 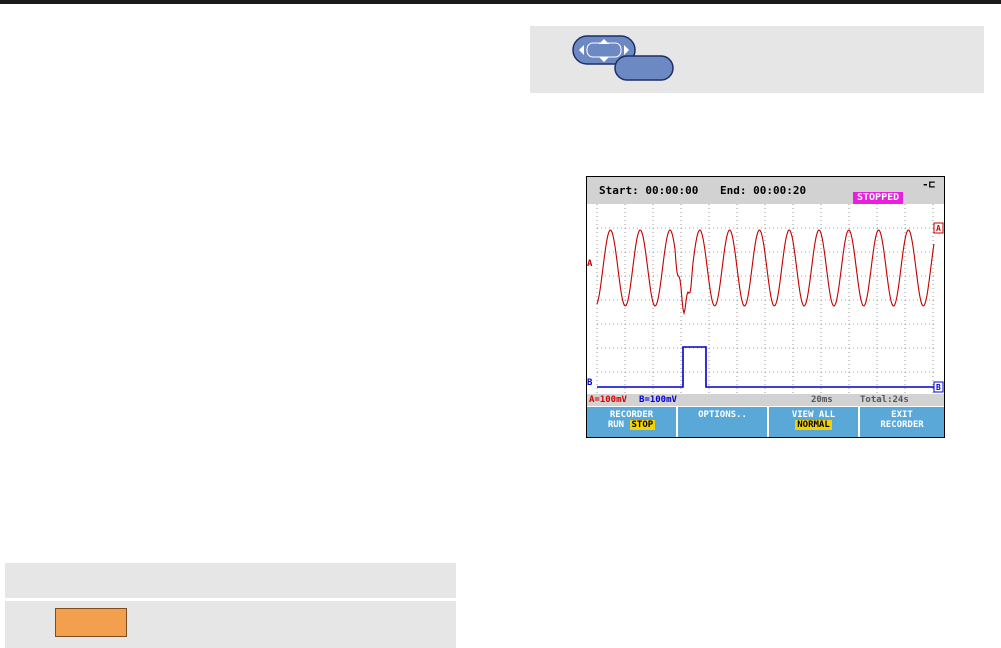 What do you see at coordinates (765, 367) in the screenshot?
I see `trace-b` at bounding box center [765, 367].